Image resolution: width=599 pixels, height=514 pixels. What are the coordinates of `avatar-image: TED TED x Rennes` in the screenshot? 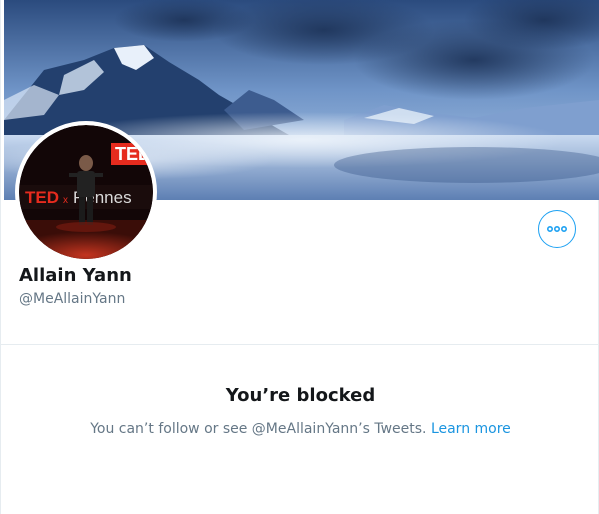 It's located at (86, 192).